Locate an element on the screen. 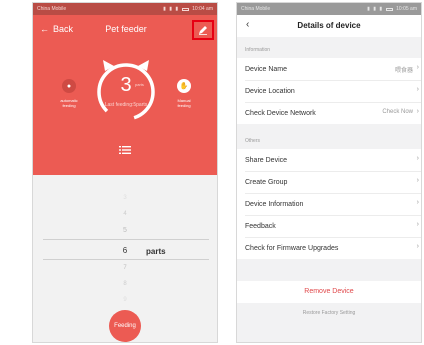 Image resolution: width=424 pixels, height=345 pixels. device-location-row: Device Location › is located at coordinates (329, 91).